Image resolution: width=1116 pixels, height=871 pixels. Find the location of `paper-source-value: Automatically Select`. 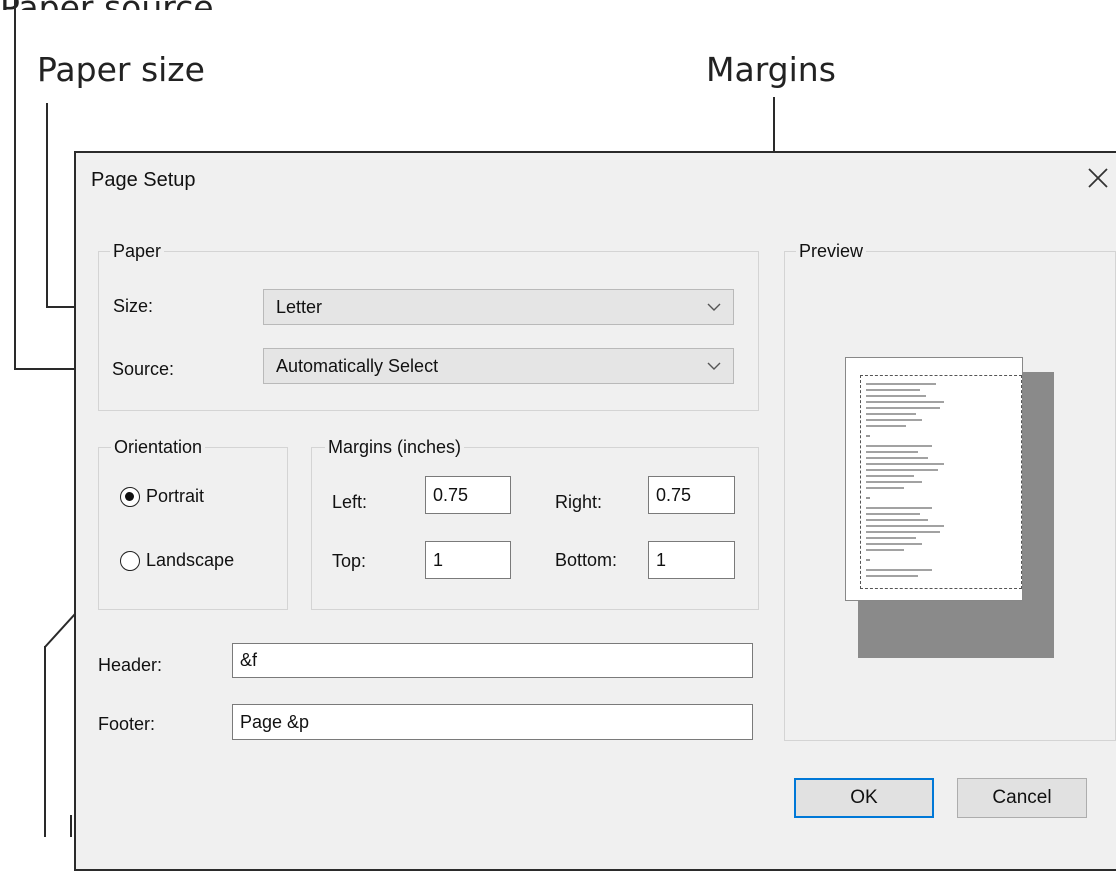

paper-source-value: Automatically Select is located at coordinates (357, 366).